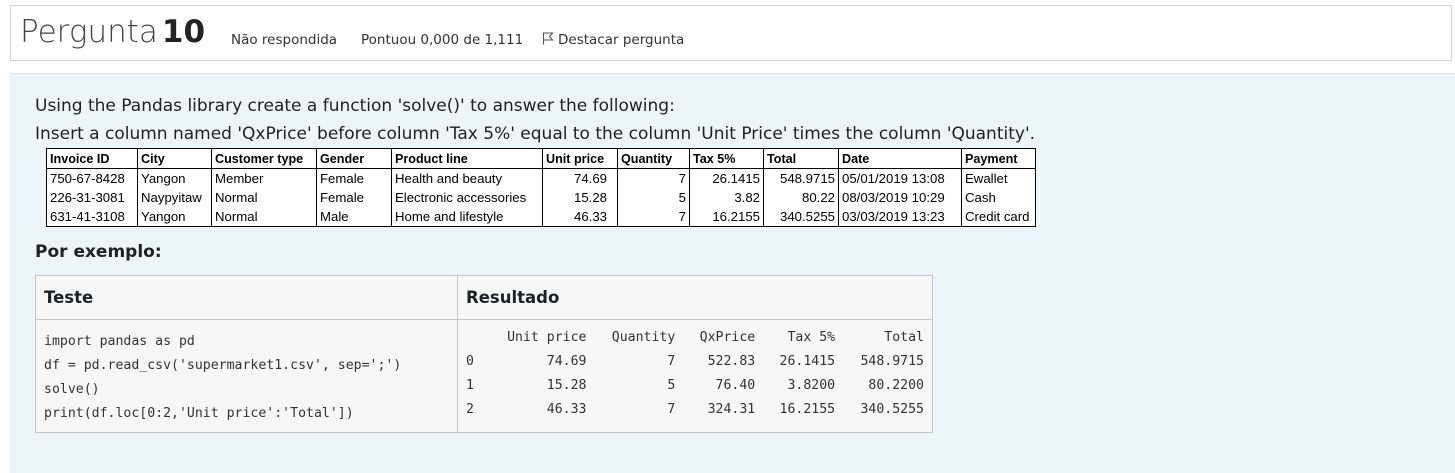 The height and width of the screenshot is (473, 1455). Describe the element at coordinates (566, 361) in the screenshot. I see `result-unit-price: 74.69` at that location.